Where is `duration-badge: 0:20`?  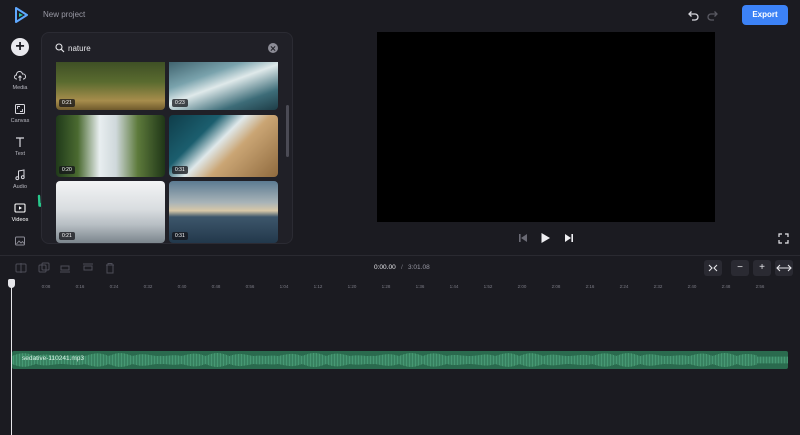 duration-badge: 0:20 is located at coordinates (67, 170).